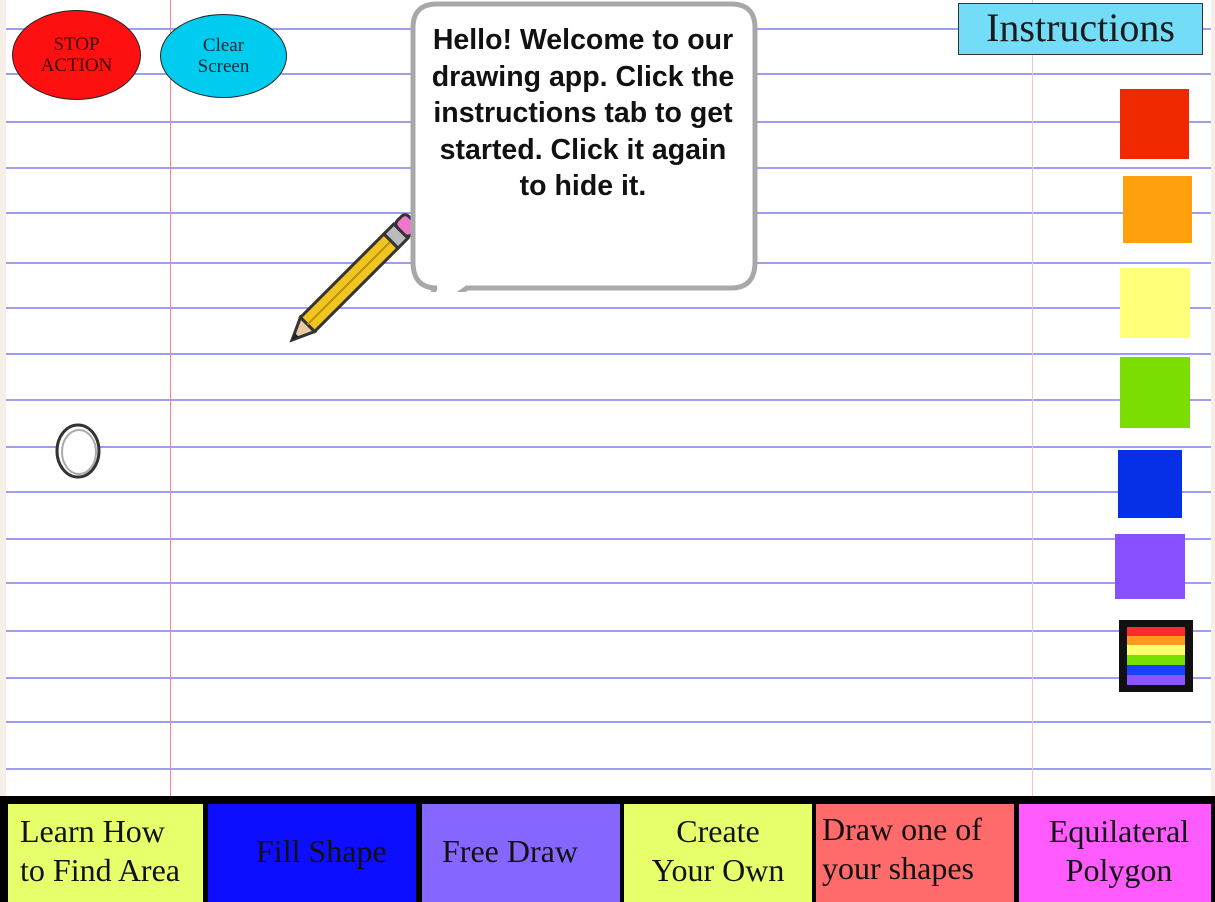  What do you see at coordinates (1150, 566) in the screenshot?
I see `color-swatch-purple` at bounding box center [1150, 566].